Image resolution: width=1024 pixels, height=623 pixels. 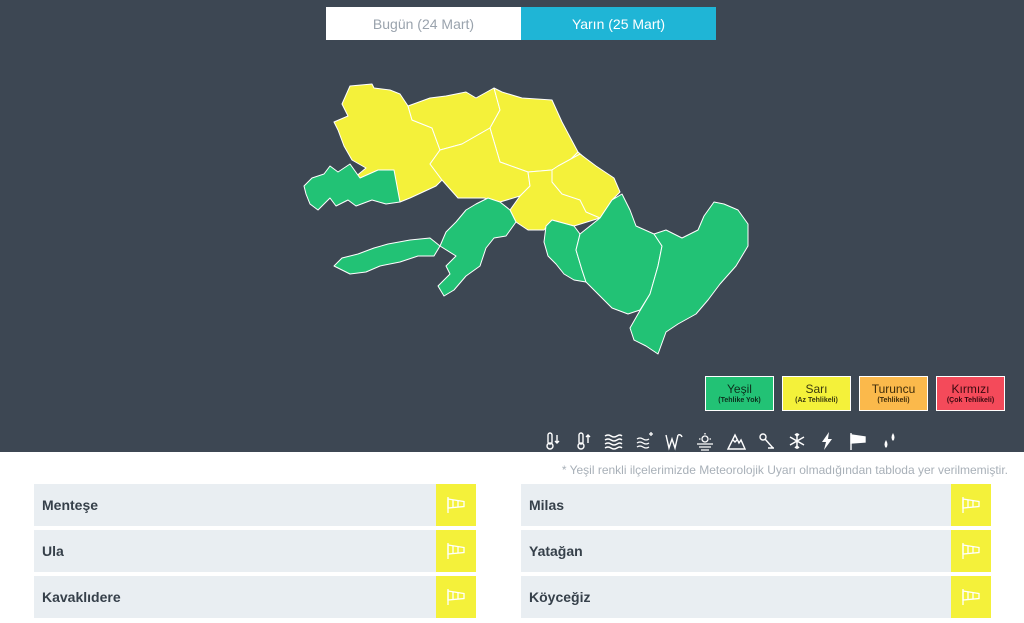 I want to click on warning-row: Yatağan, so click(x=756, y=551).